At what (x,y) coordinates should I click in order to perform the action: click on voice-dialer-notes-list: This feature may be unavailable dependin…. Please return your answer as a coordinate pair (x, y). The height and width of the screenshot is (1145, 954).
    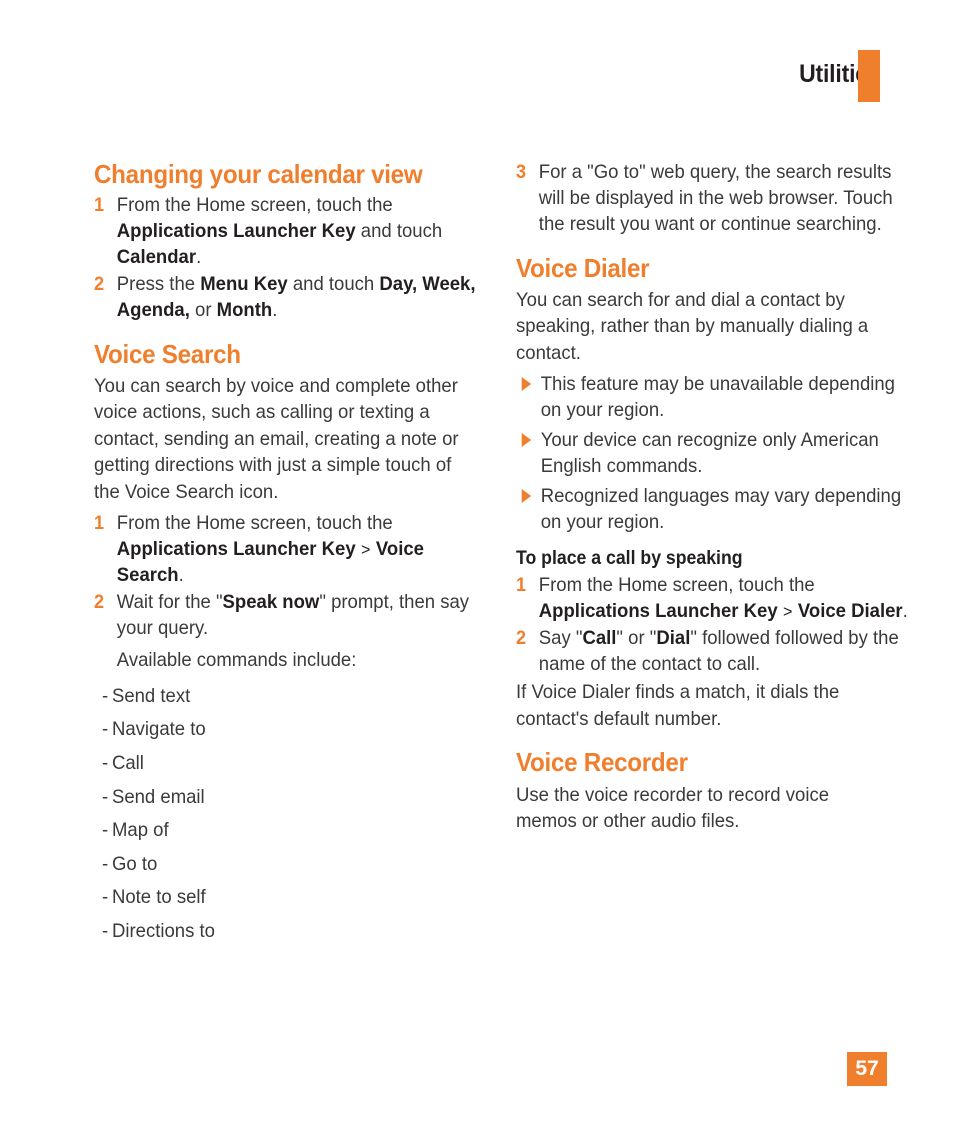
    Looking at the image, I should click on (708, 454).